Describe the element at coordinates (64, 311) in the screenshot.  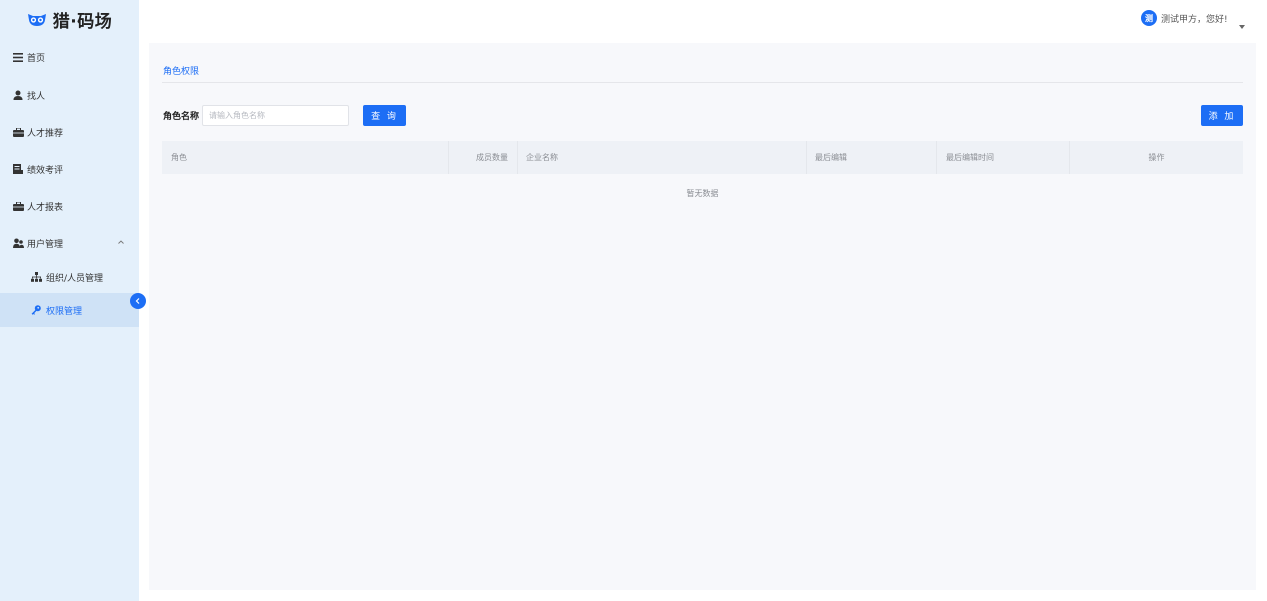
I see `sidebar-item-label: 权限管理` at that location.